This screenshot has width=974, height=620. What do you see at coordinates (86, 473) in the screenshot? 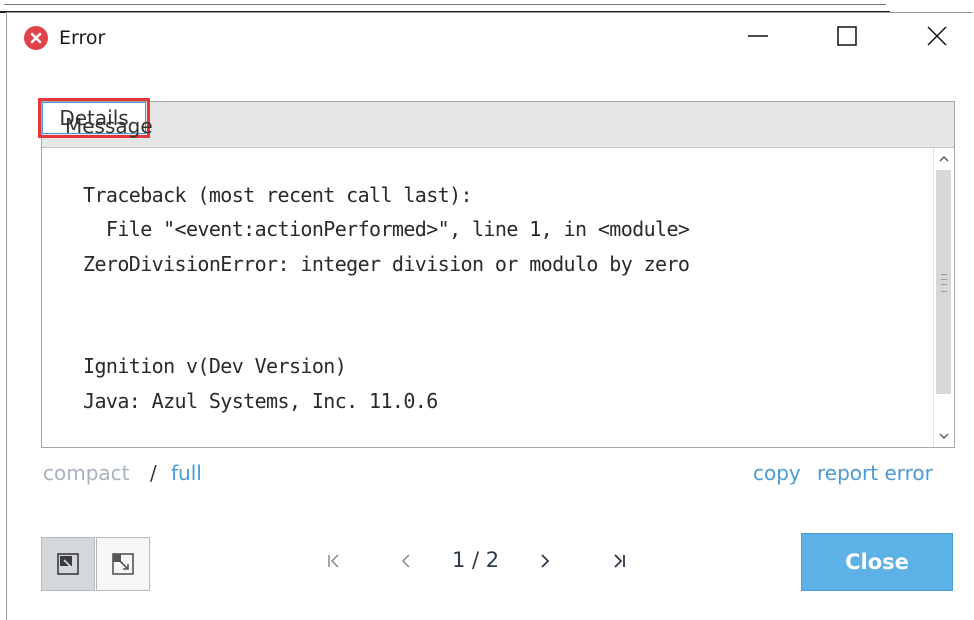
I see `compact-link: compact` at bounding box center [86, 473].